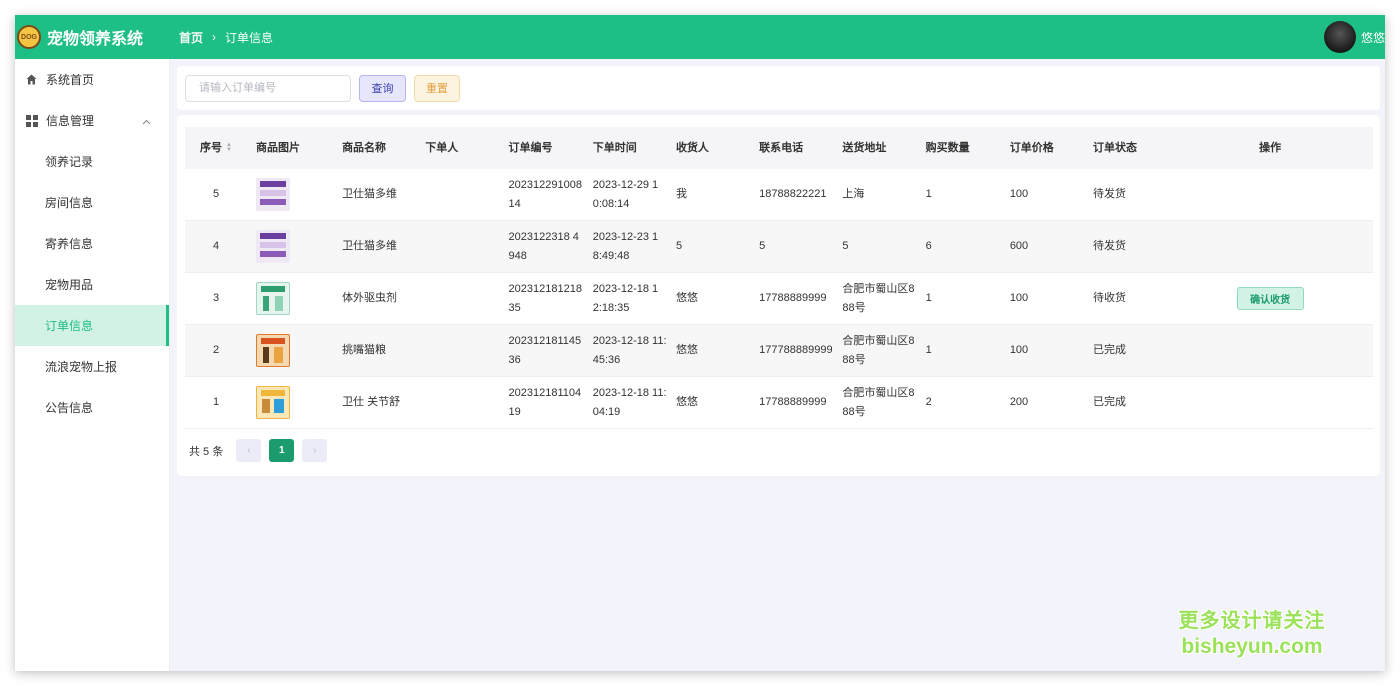  I want to click on product-name: 卫仕猫多维, so click(370, 194).